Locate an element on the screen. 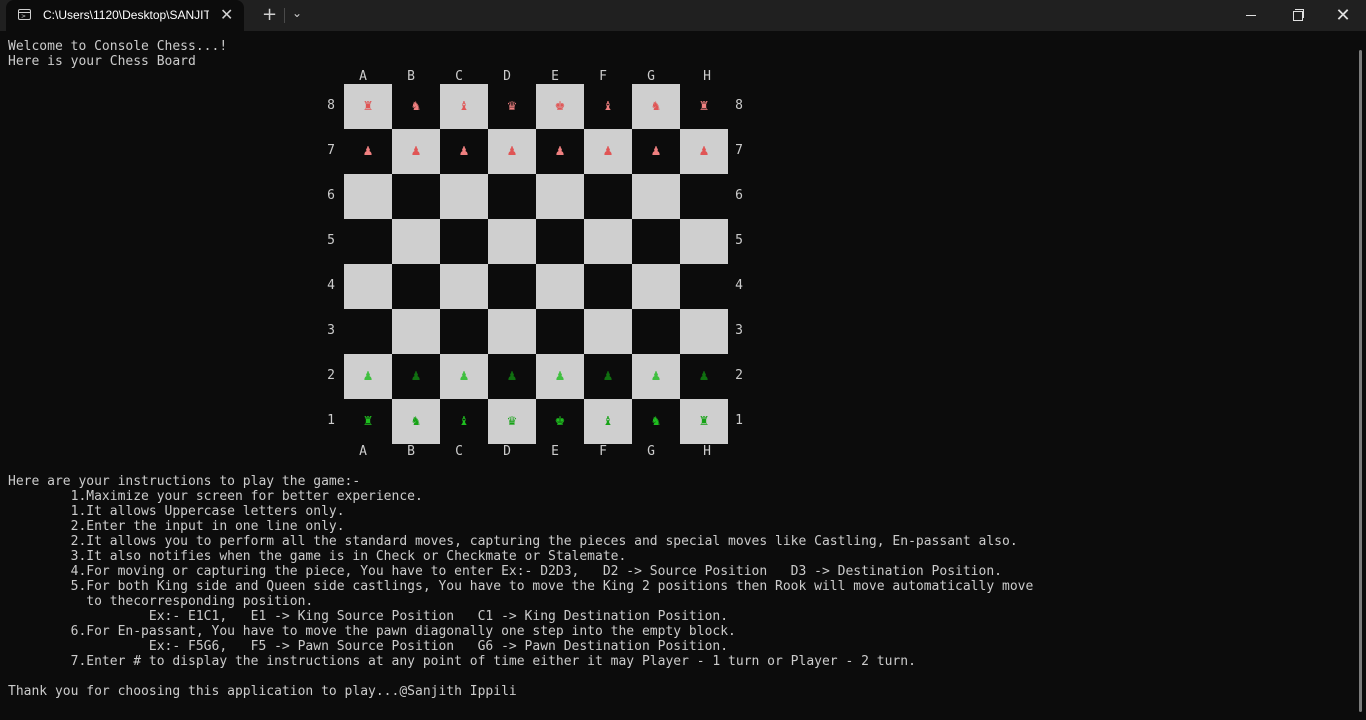  restore-button is located at coordinates (1297, 15).